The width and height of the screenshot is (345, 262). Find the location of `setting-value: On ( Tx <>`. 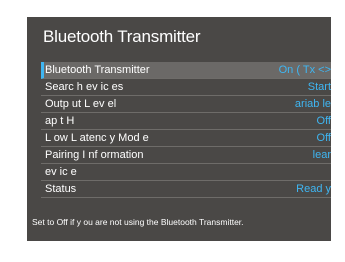

setting-value: On ( Tx <> is located at coordinates (304, 70).